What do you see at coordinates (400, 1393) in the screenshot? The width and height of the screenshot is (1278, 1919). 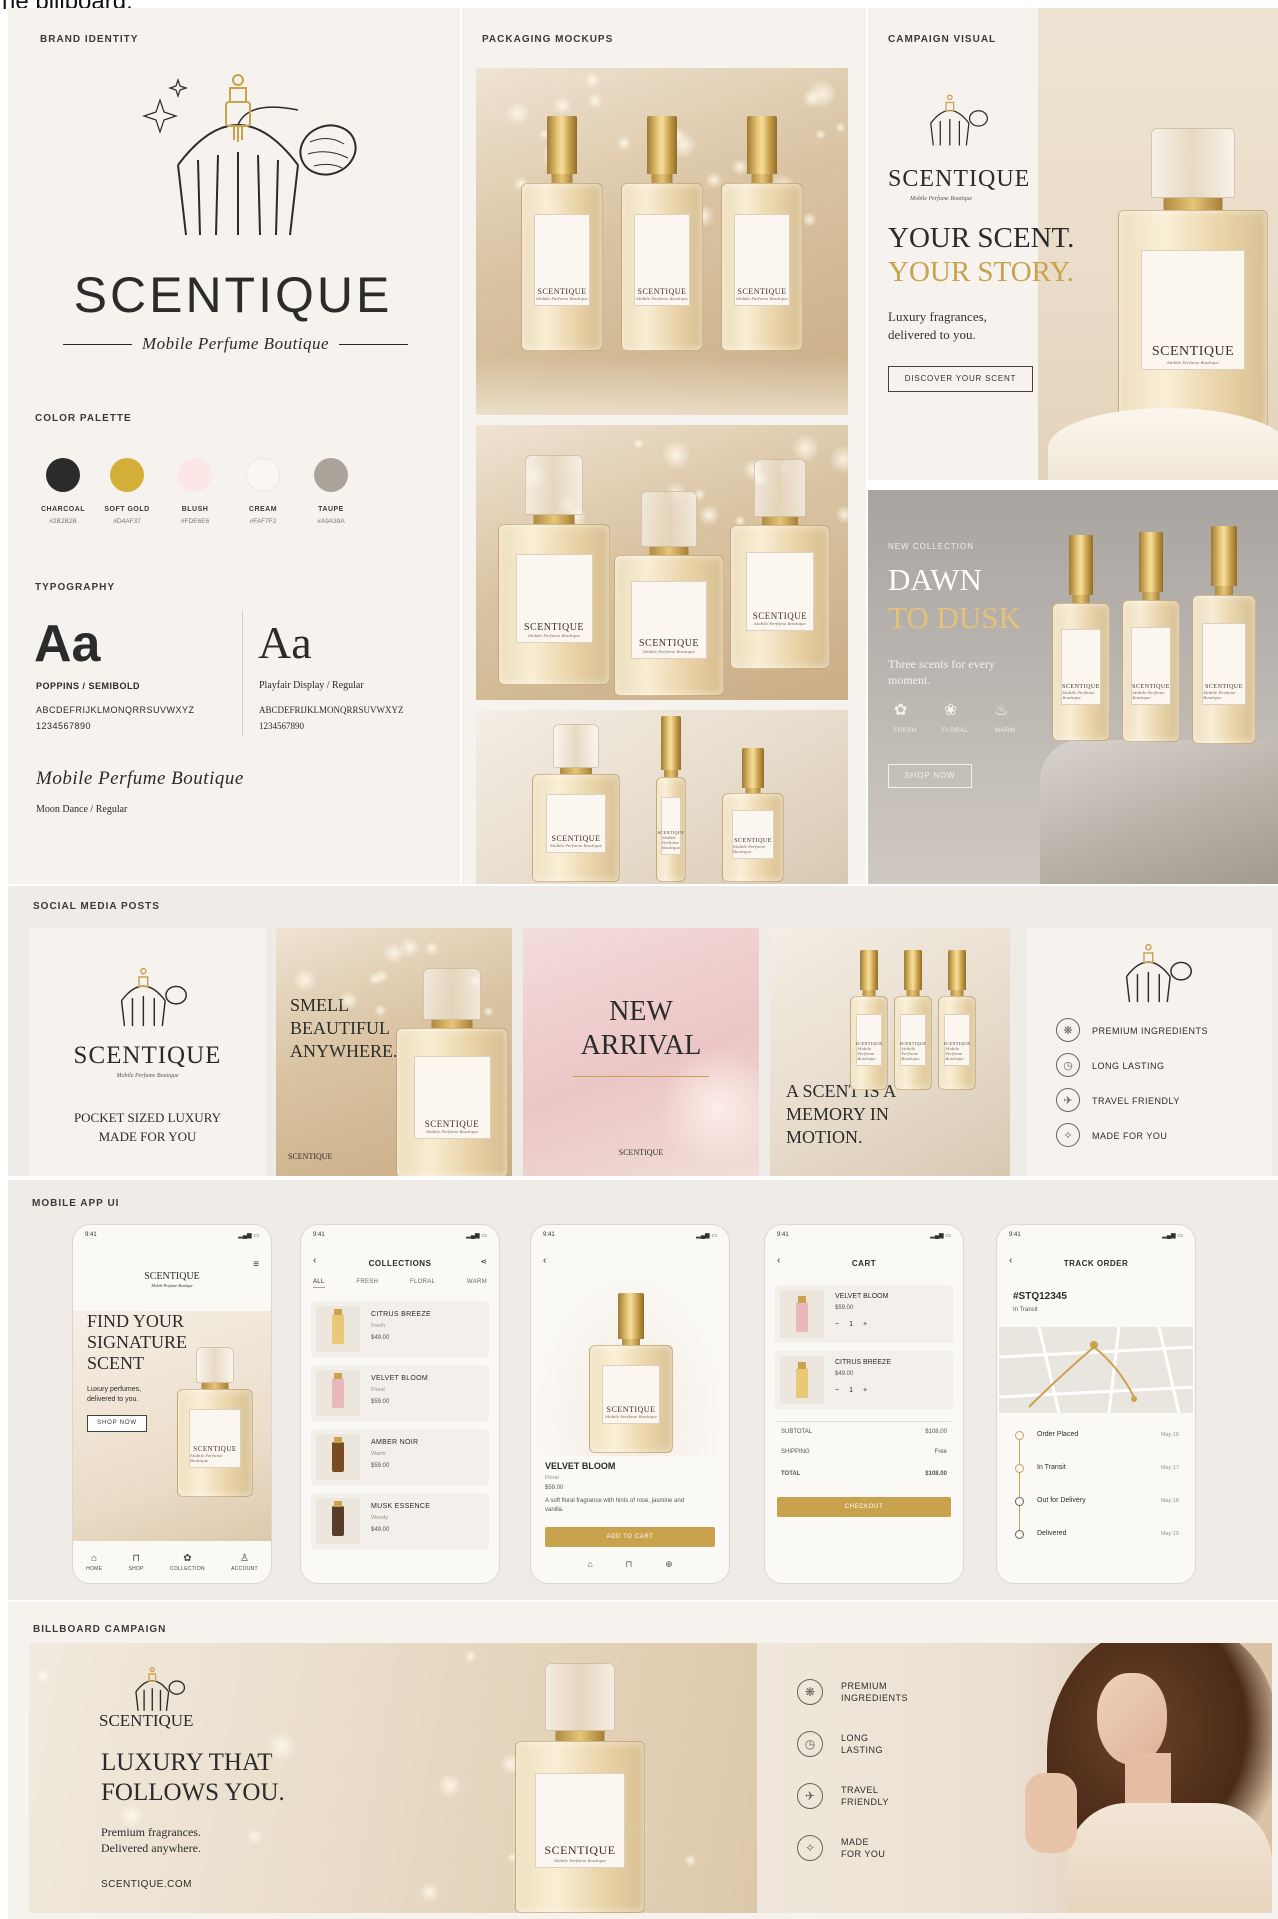 I see `collection-list-item: VELVET BLOOM Floral $59.00` at bounding box center [400, 1393].